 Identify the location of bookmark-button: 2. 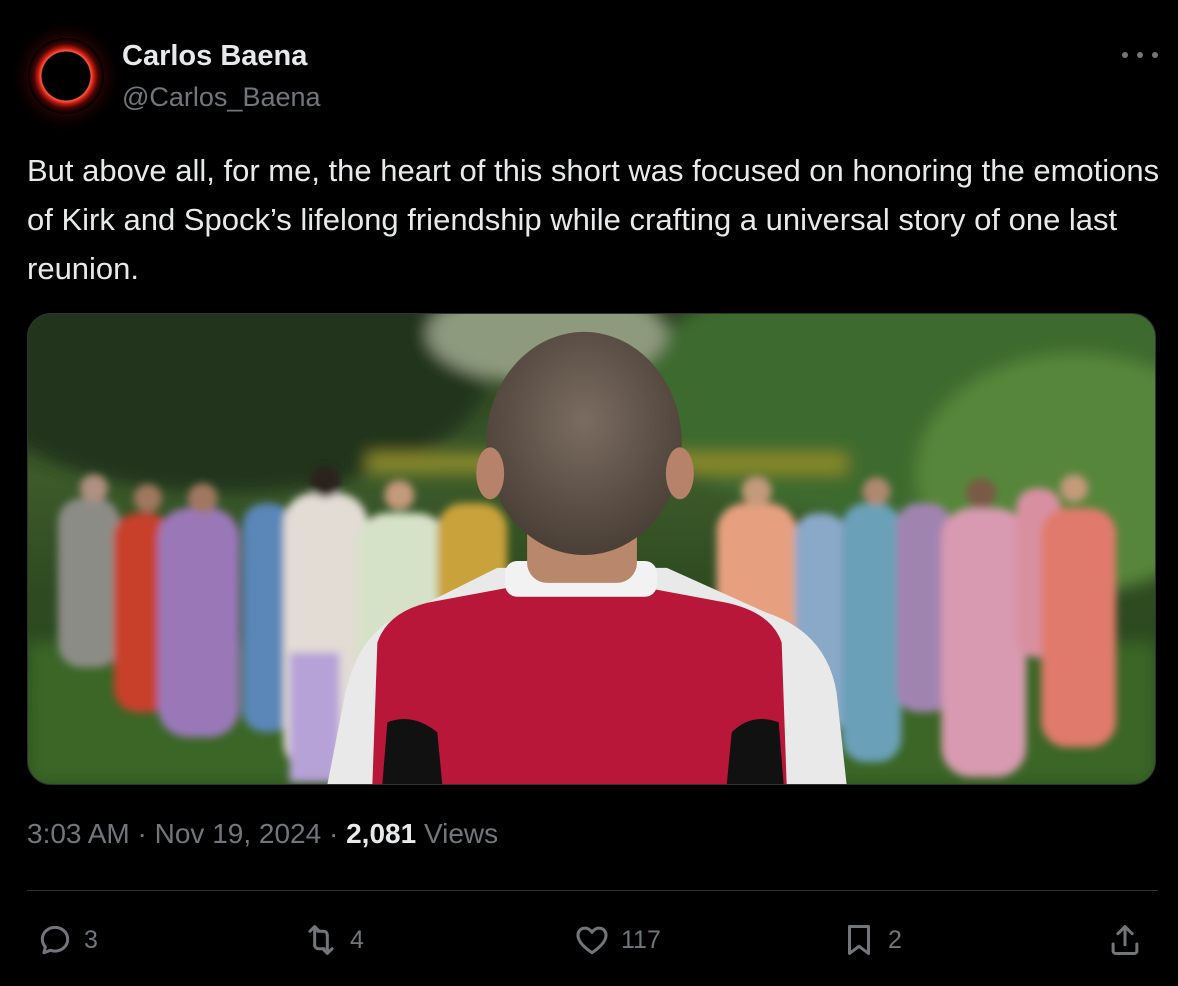
(871, 940).